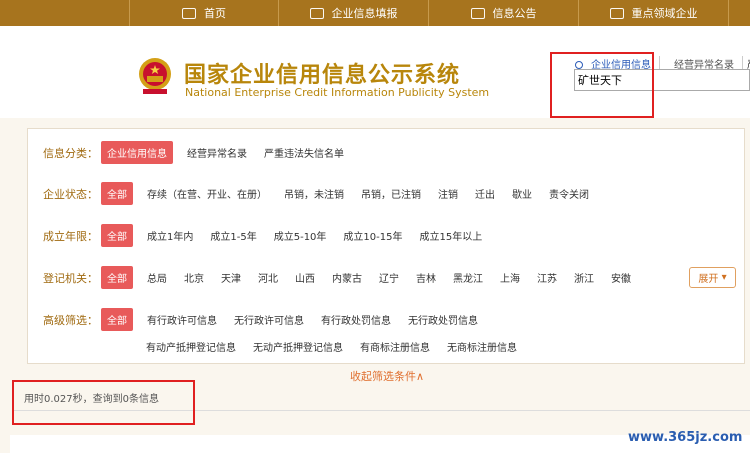 The width and height of the screenshot is (750, 453). What do you see at coordinates (389, 277) in the screenshot?
I see `authority-option: 辽宁` at bounding box center [389, 277].